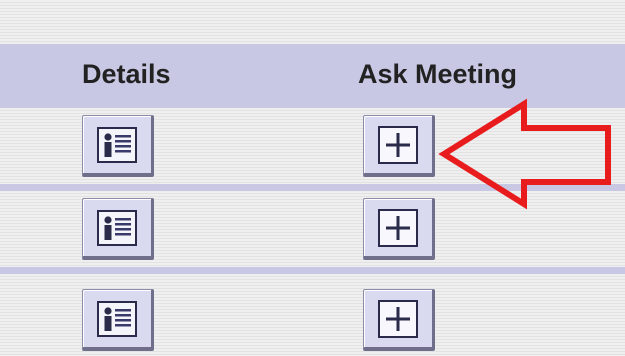  What do you see at coordinates (126, 74) in the screenshot?
I see `column-header-details: Details` at bounding box center [126, 74].